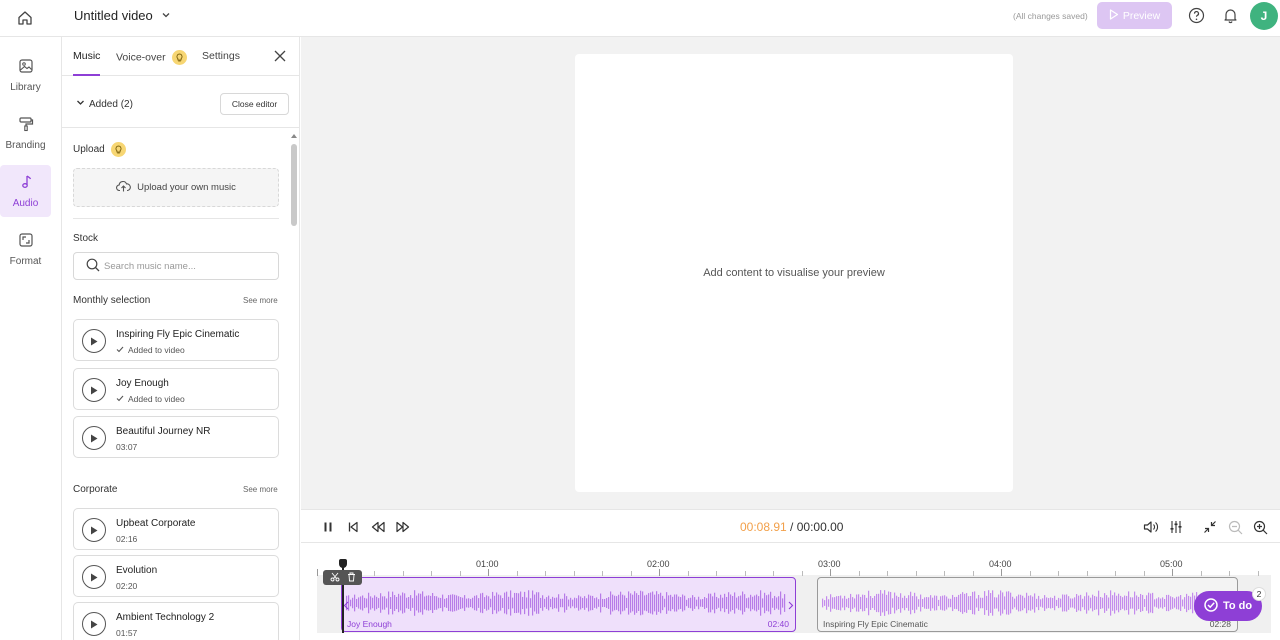 Image resolution: width=1280 pixels, height=640 pixels. I want to click on section-title: Corporate, so click(95, 489).